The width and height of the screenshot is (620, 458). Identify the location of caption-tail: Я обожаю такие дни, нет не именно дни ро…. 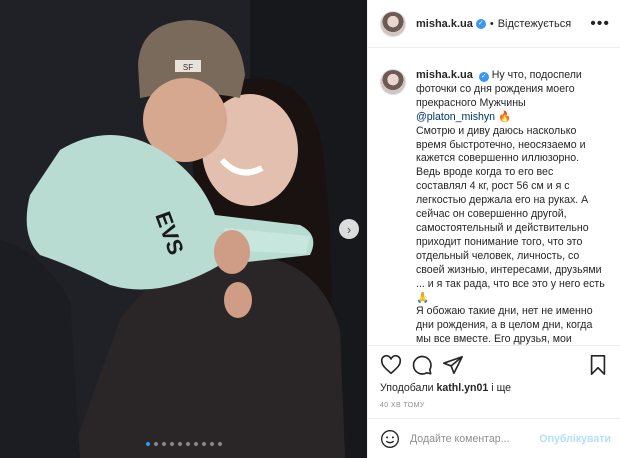
(504, 325).